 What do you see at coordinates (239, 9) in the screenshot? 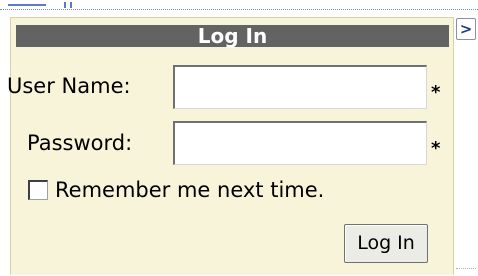
I see `top-dotted-divider` at bounding box center [239, 9].